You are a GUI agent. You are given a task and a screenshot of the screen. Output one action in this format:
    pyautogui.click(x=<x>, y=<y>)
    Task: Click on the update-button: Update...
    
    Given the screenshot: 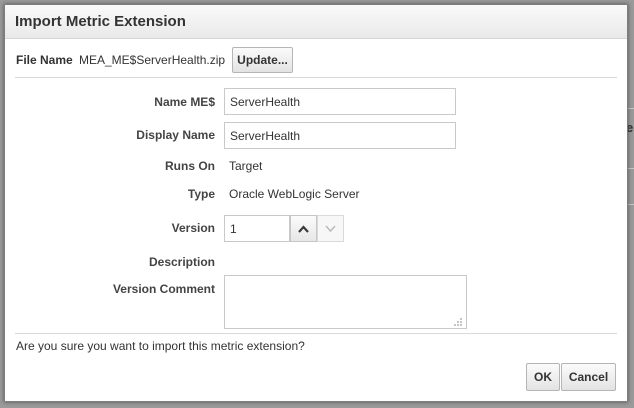 What is the action you would take?
    pyautogui.click(x=262, y=60)
    